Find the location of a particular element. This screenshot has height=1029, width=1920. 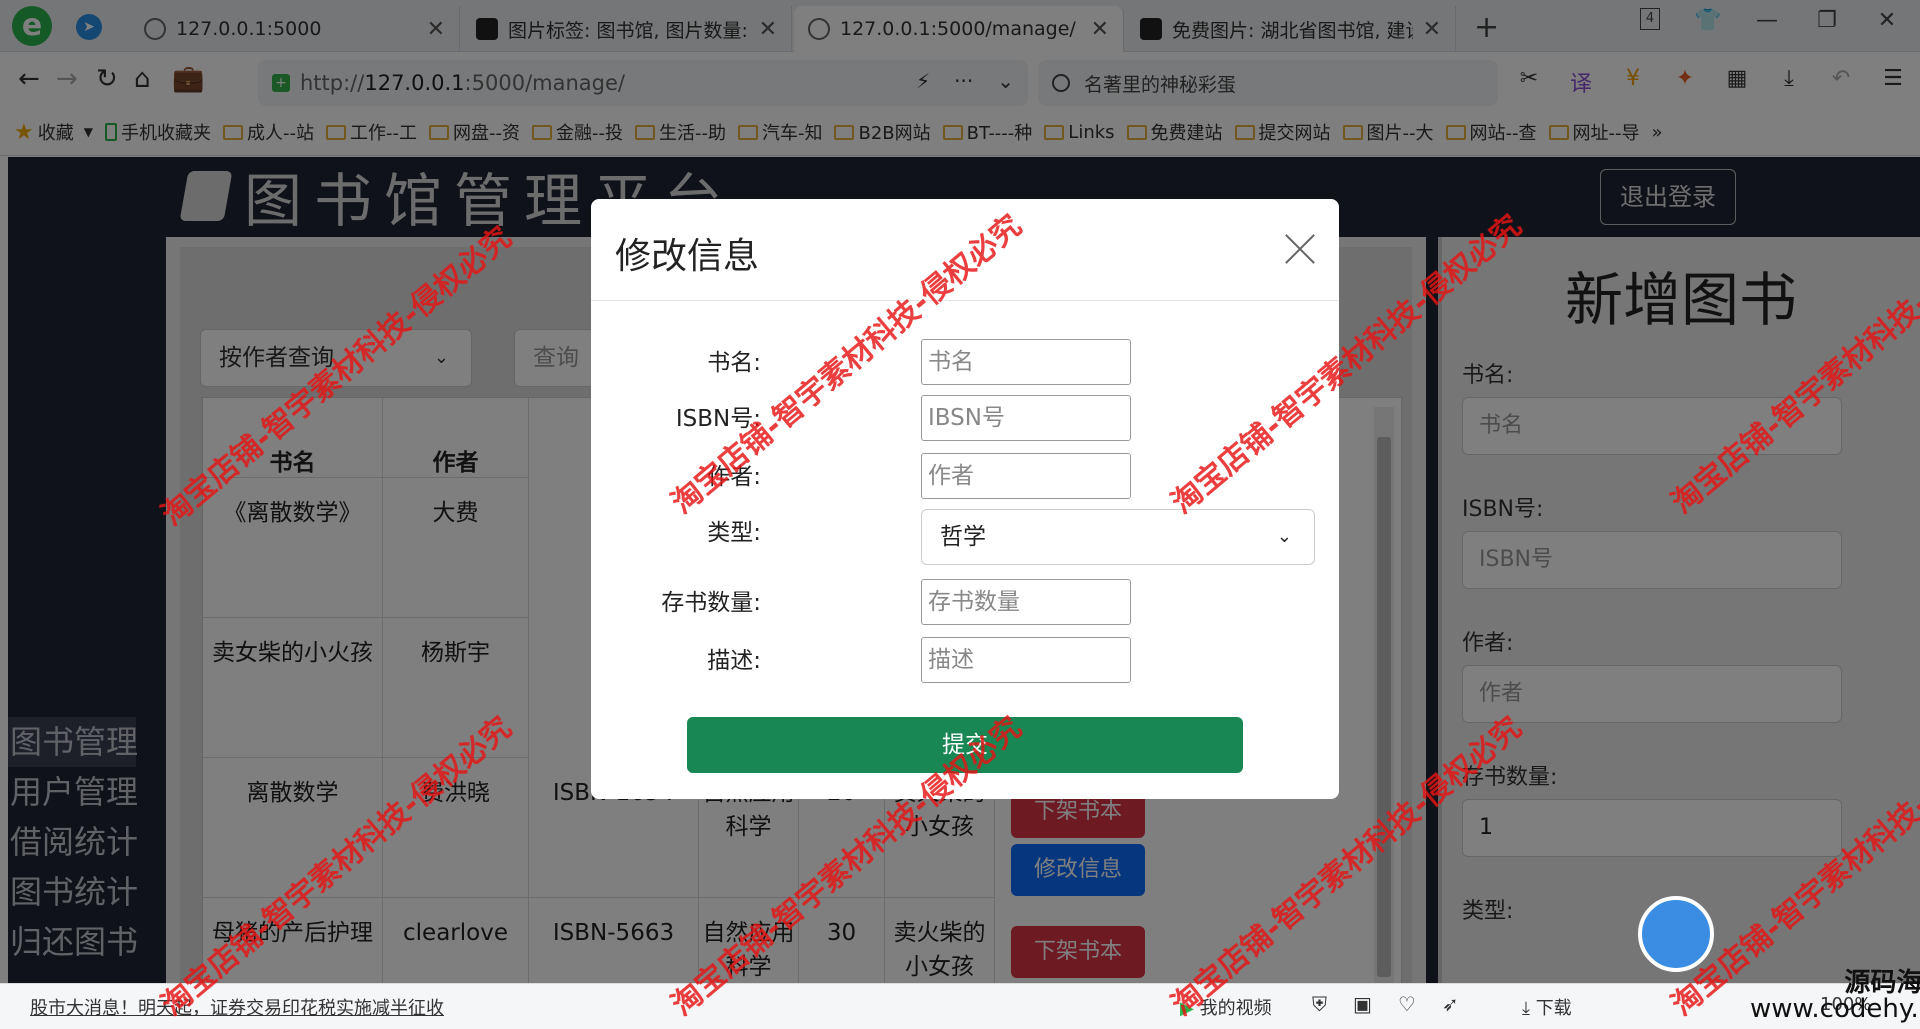

type-select: 哲学 ⌄ is located at coordinates (1118, 537).